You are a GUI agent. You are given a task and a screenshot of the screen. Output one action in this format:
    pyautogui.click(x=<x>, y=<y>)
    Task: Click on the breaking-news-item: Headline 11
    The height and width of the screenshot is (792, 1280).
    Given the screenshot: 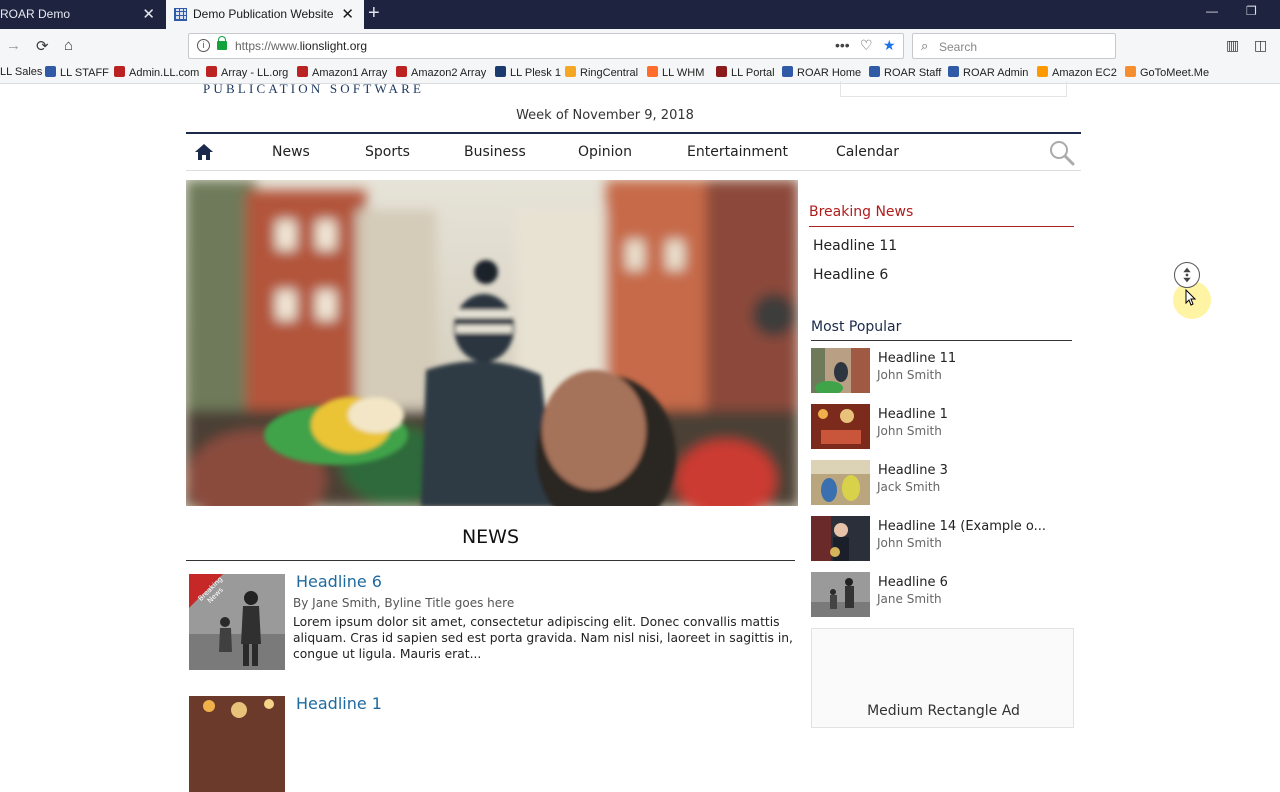 What is the action you would take?
    pyautogui.click(x=855, y=246)
    